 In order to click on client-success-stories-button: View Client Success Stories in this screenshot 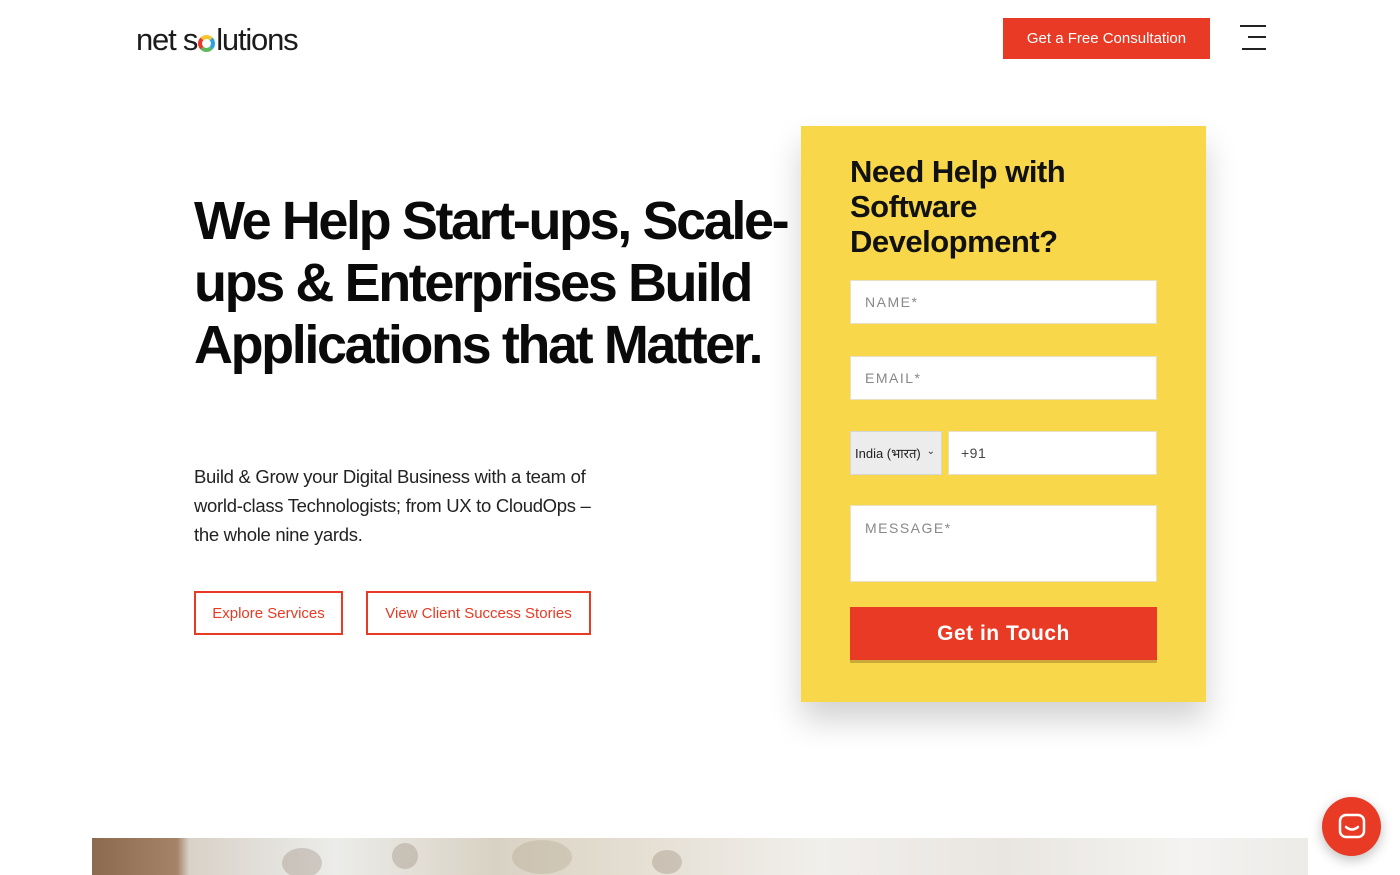, I will do `click(478, 613)`.